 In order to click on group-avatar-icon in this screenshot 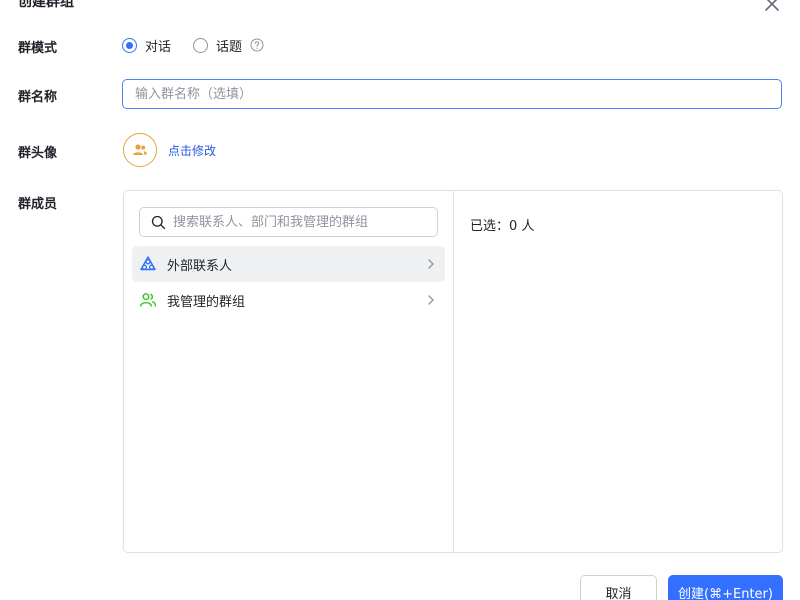, I will do `click(140, 149)`.